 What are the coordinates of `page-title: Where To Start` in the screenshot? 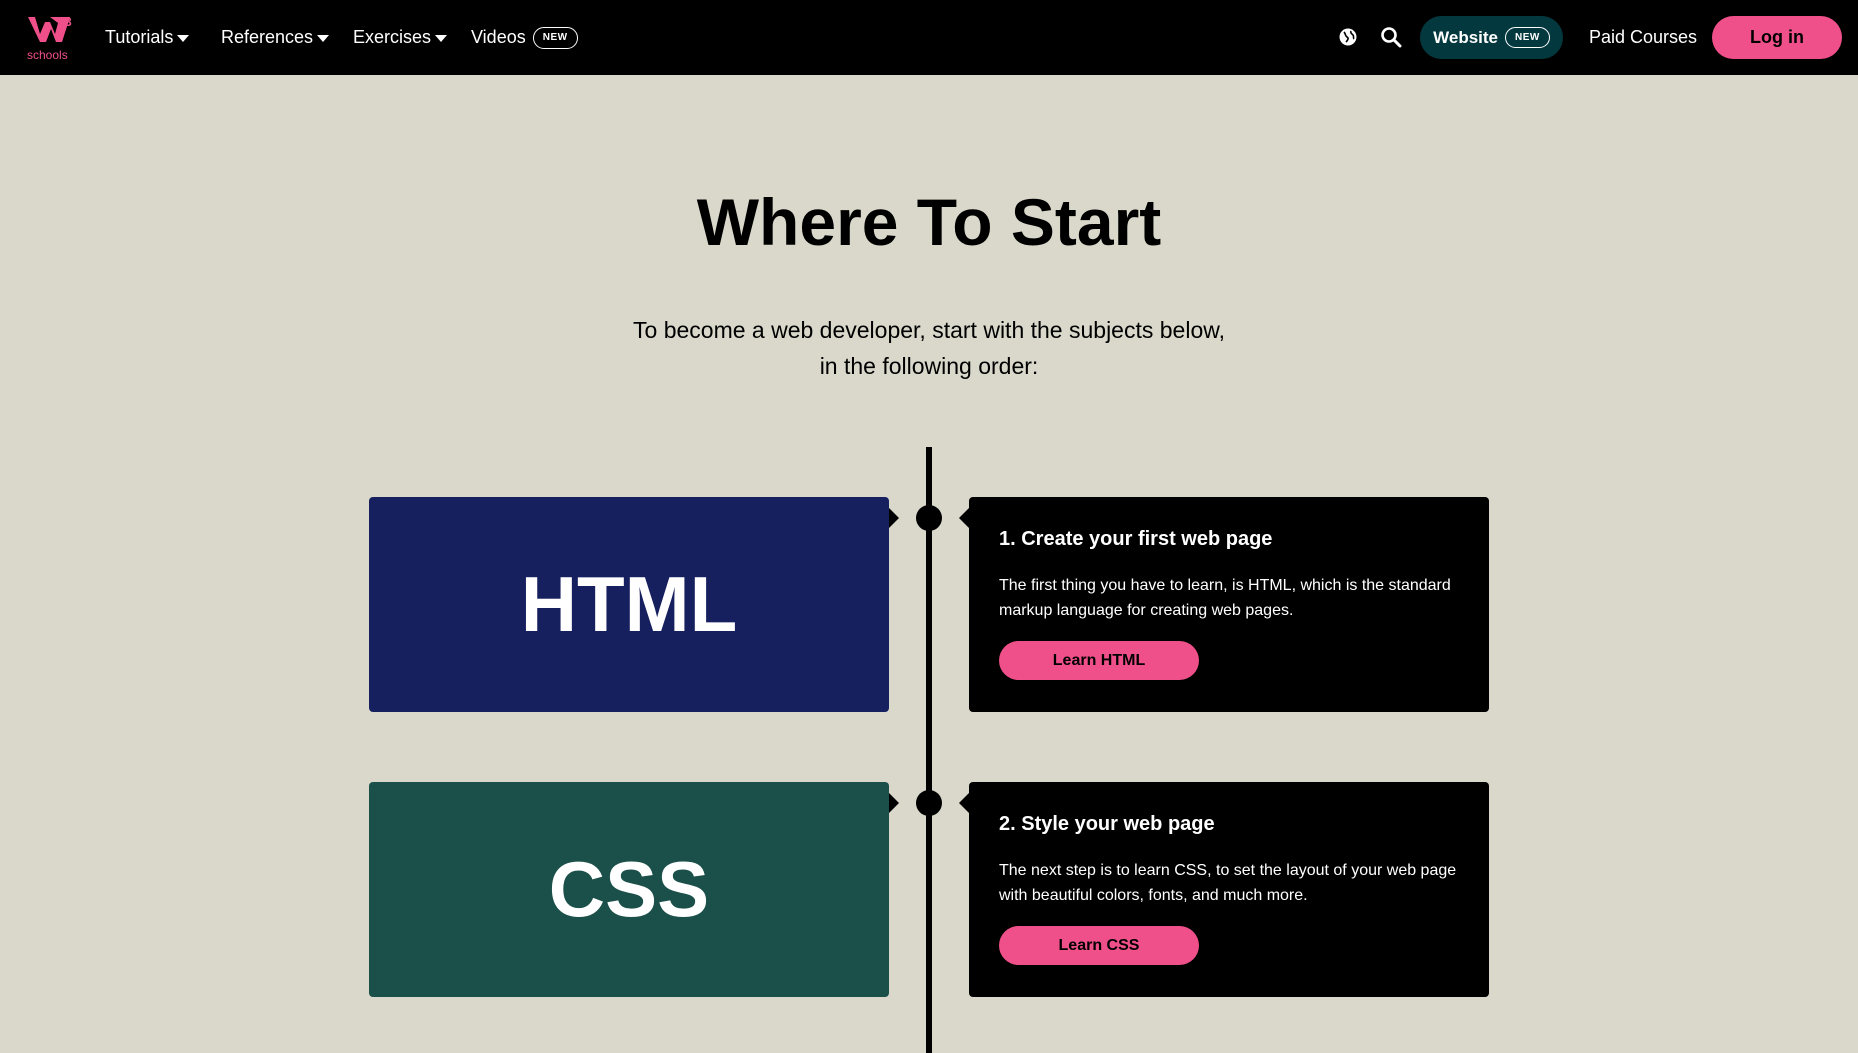 It's located at (929, 222).